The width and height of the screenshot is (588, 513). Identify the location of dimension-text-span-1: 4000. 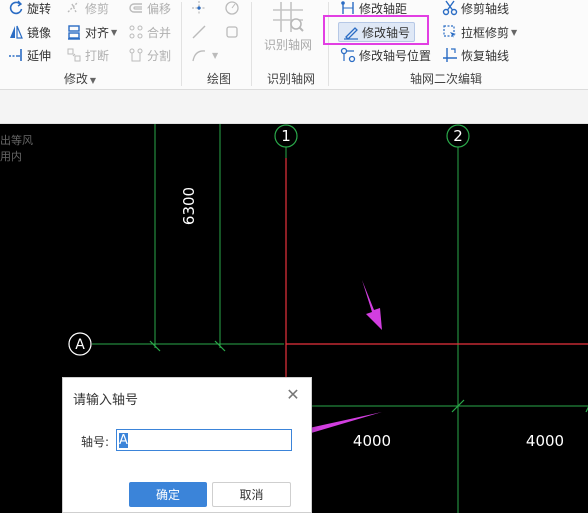
(372, 441).